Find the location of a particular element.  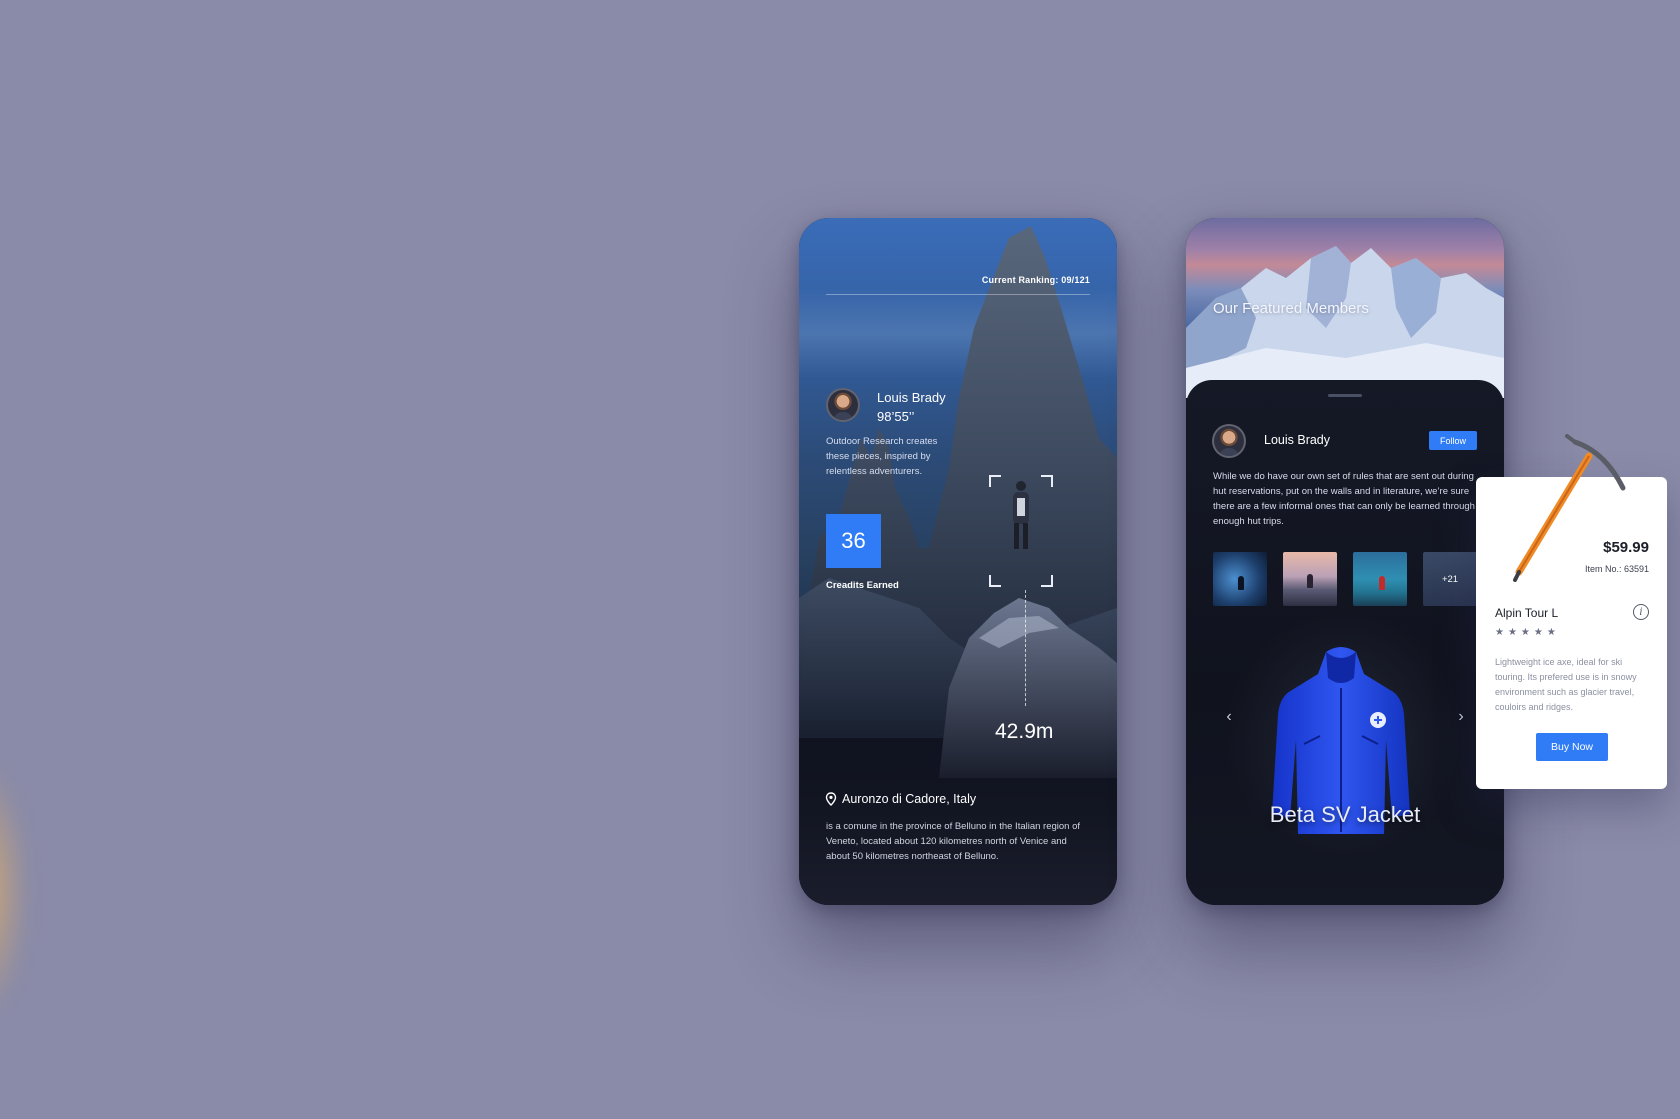

location-pin-icon is located at coordinates (831, 799).